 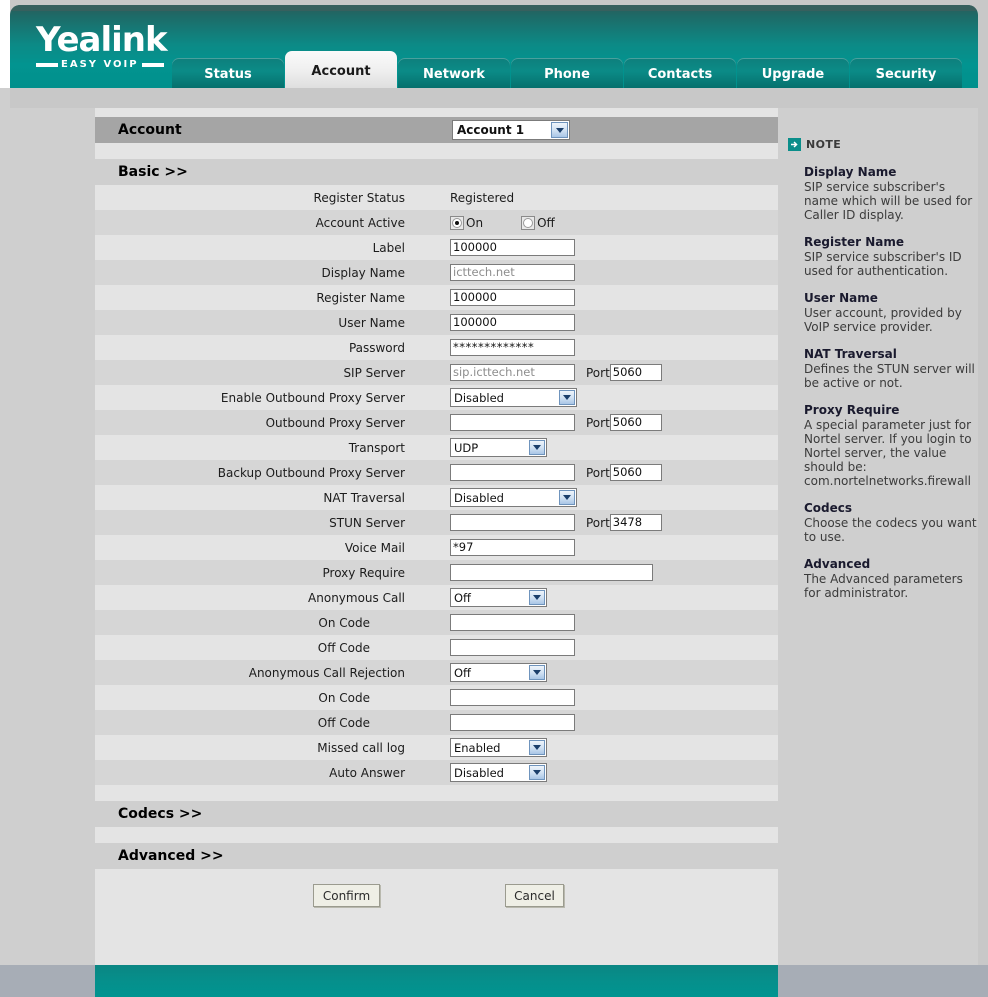 What do you see at coordinates (567, 73) in the screenshot?
I see `tab-phone: Phone` at bounding box center [567, 73].